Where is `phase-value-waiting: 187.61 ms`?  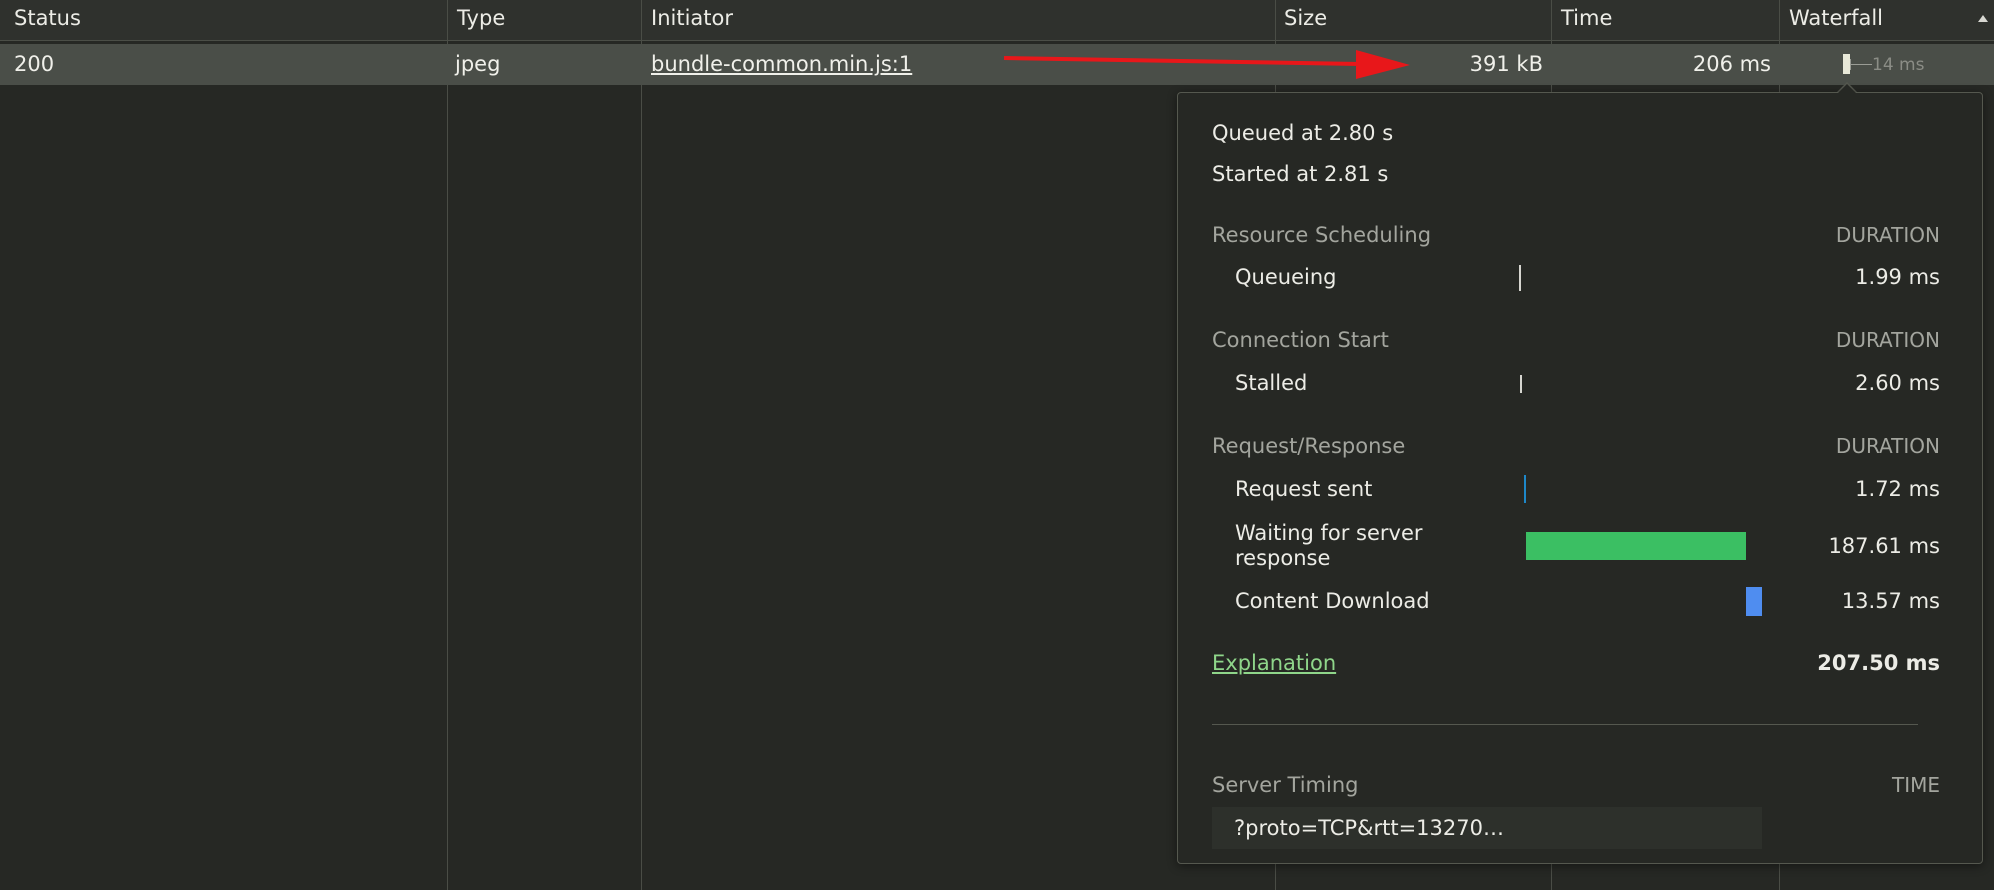 phase-value-waiting: 187.61 ms is located at coordinates (1884, 546).